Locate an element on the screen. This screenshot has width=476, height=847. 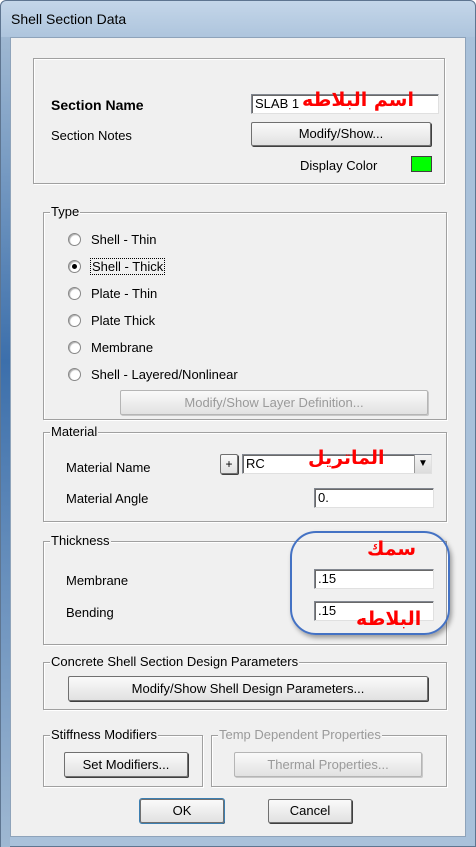
thickness-group-label: Thickness is located at coordinates (80, 540).